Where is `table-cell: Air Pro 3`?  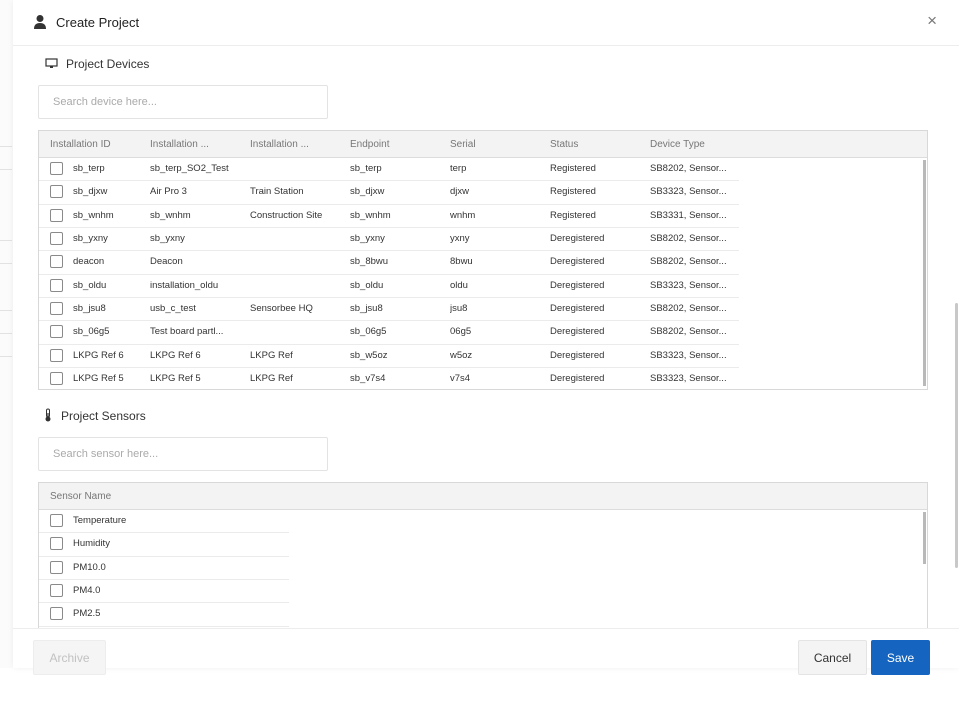
table-cell: Air Pro 3 is located at coordinates (168, 192).